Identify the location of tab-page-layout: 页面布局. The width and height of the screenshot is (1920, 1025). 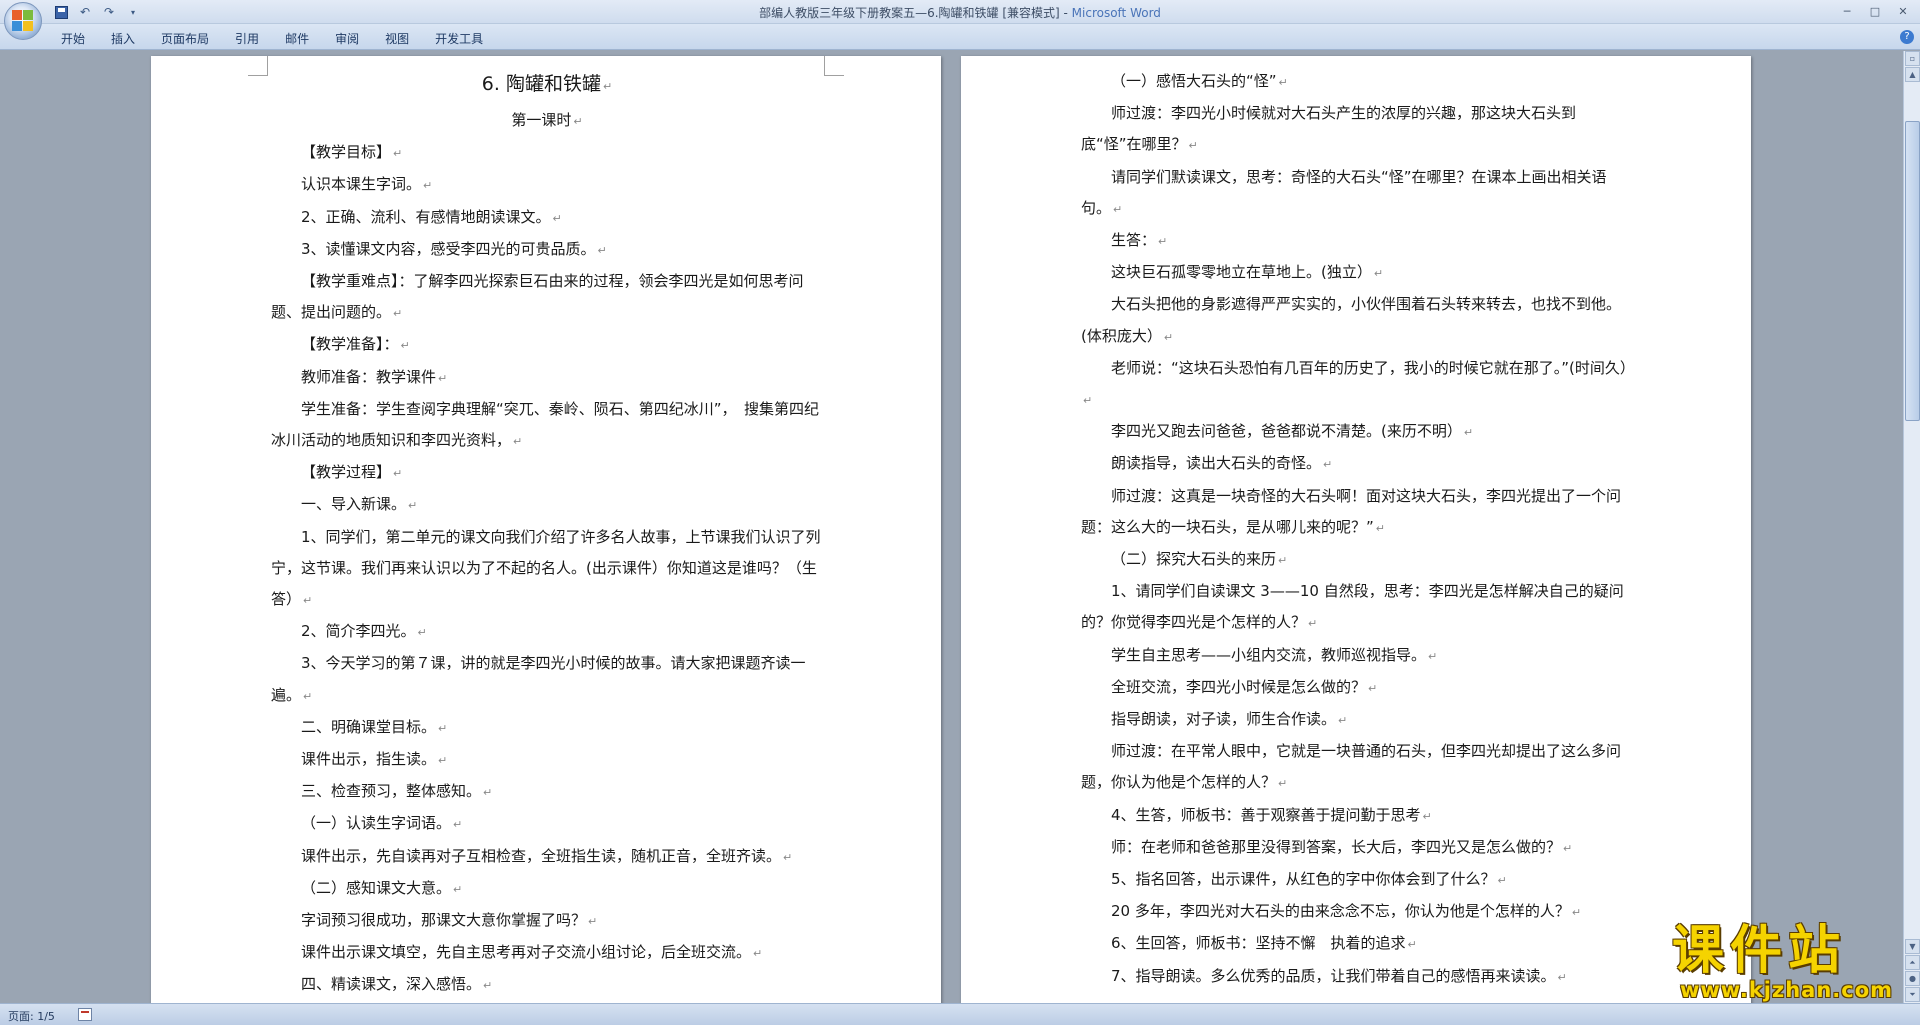
(185, 38).